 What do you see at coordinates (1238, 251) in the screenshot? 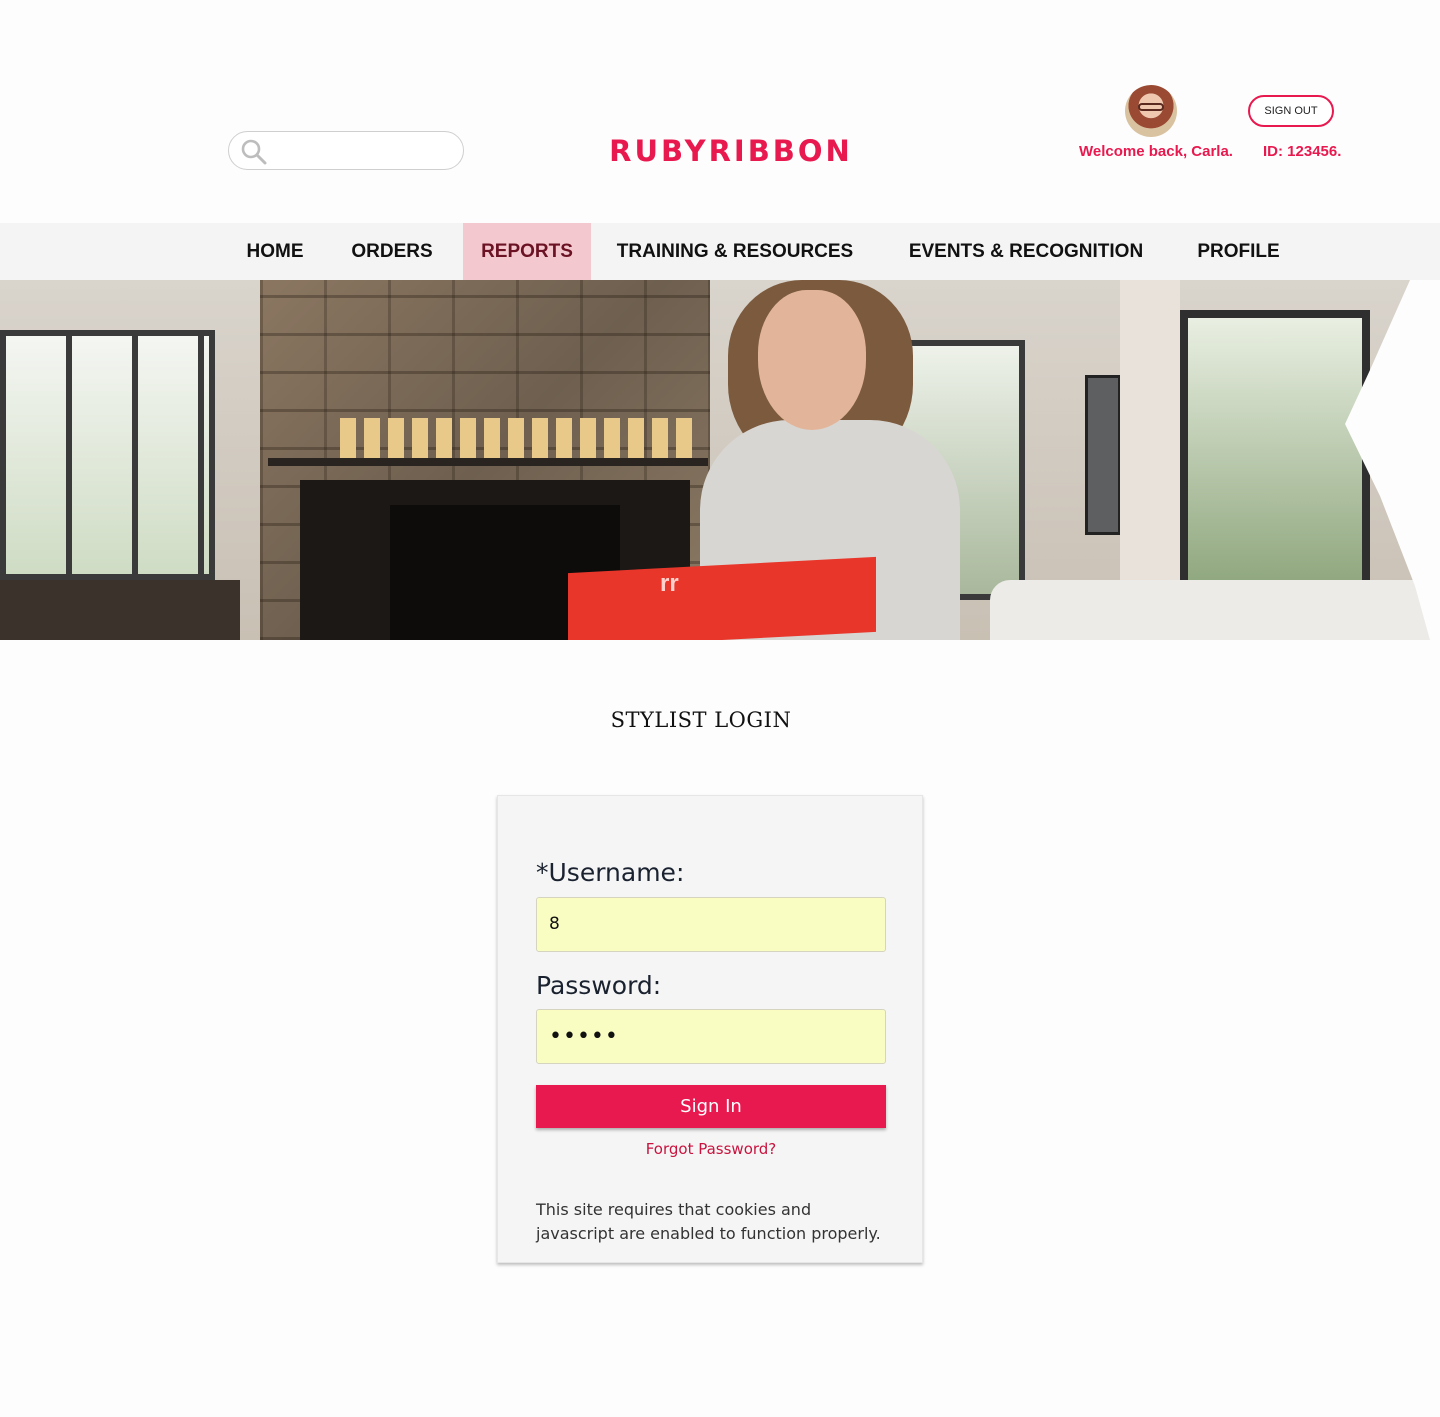
I see `nav-item-profile: PROFILE` at bounding box center [1238, 251].